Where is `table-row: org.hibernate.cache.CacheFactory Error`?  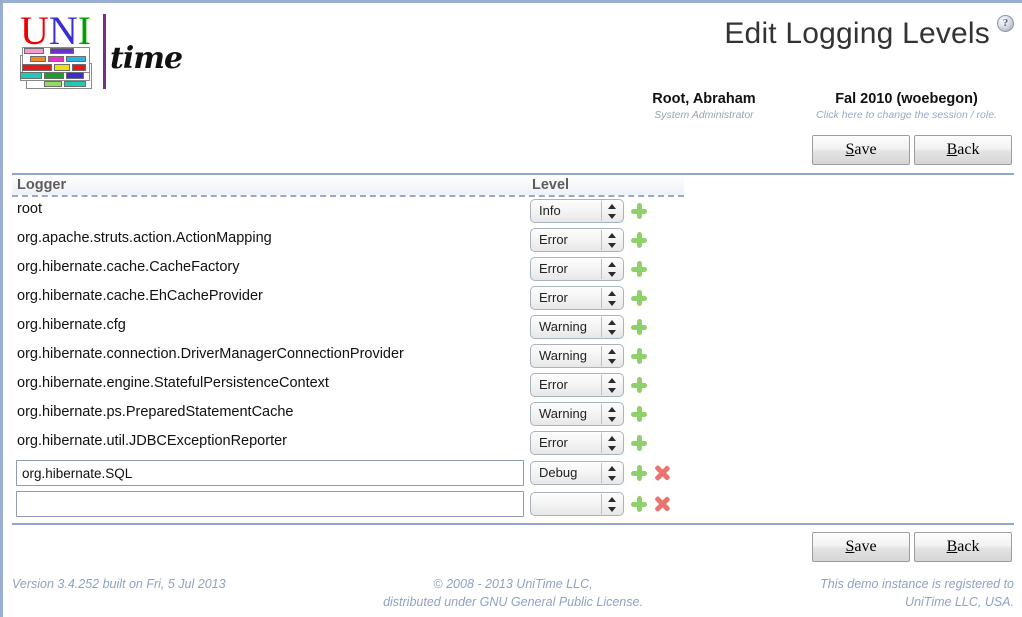 table-row: org.hibernate.cache.CacheFactory Error is located at coordinates (348, 269).